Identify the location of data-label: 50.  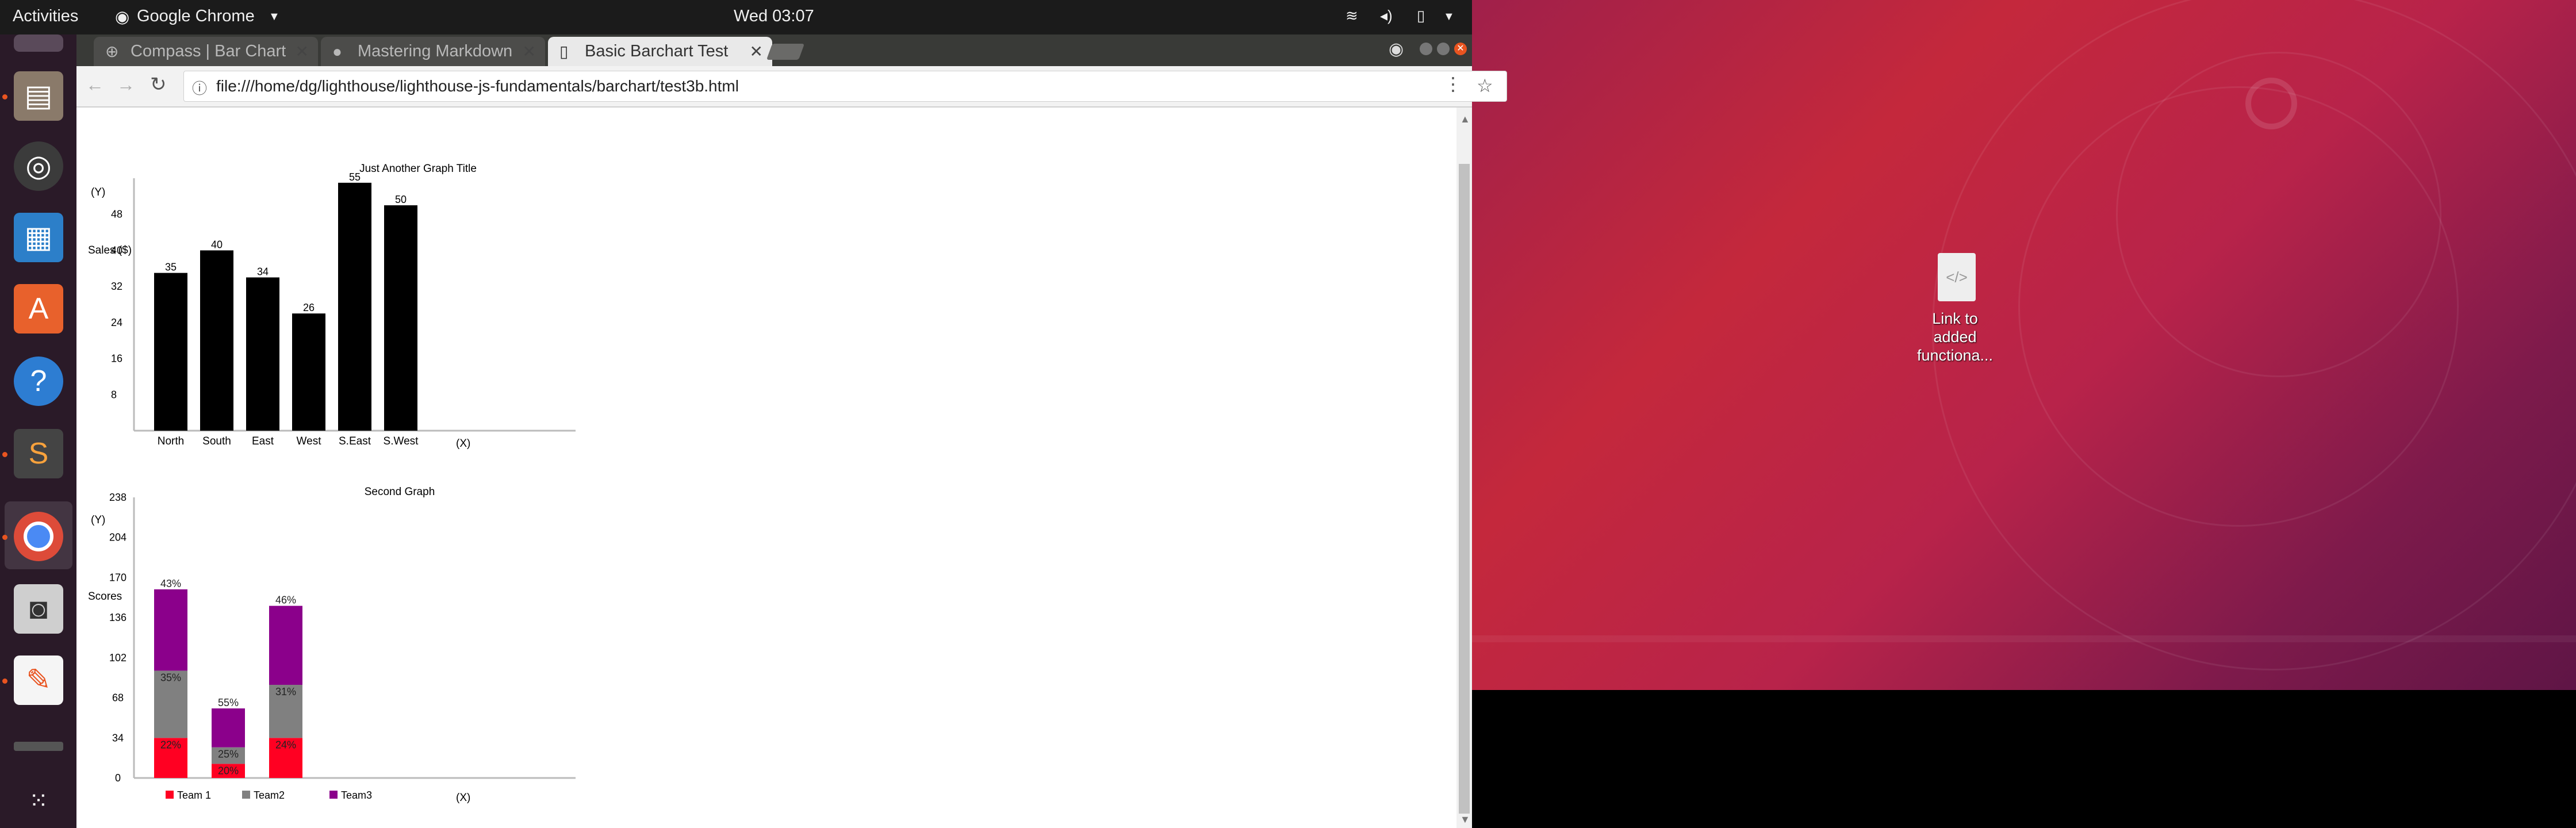
(401, 199).